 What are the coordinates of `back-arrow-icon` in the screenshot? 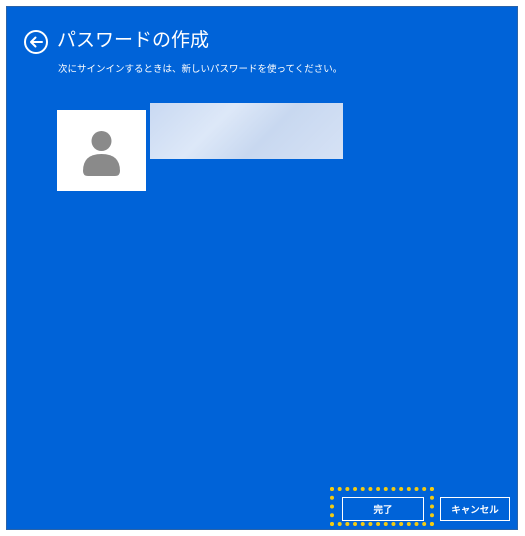 It's located at (36, 42).